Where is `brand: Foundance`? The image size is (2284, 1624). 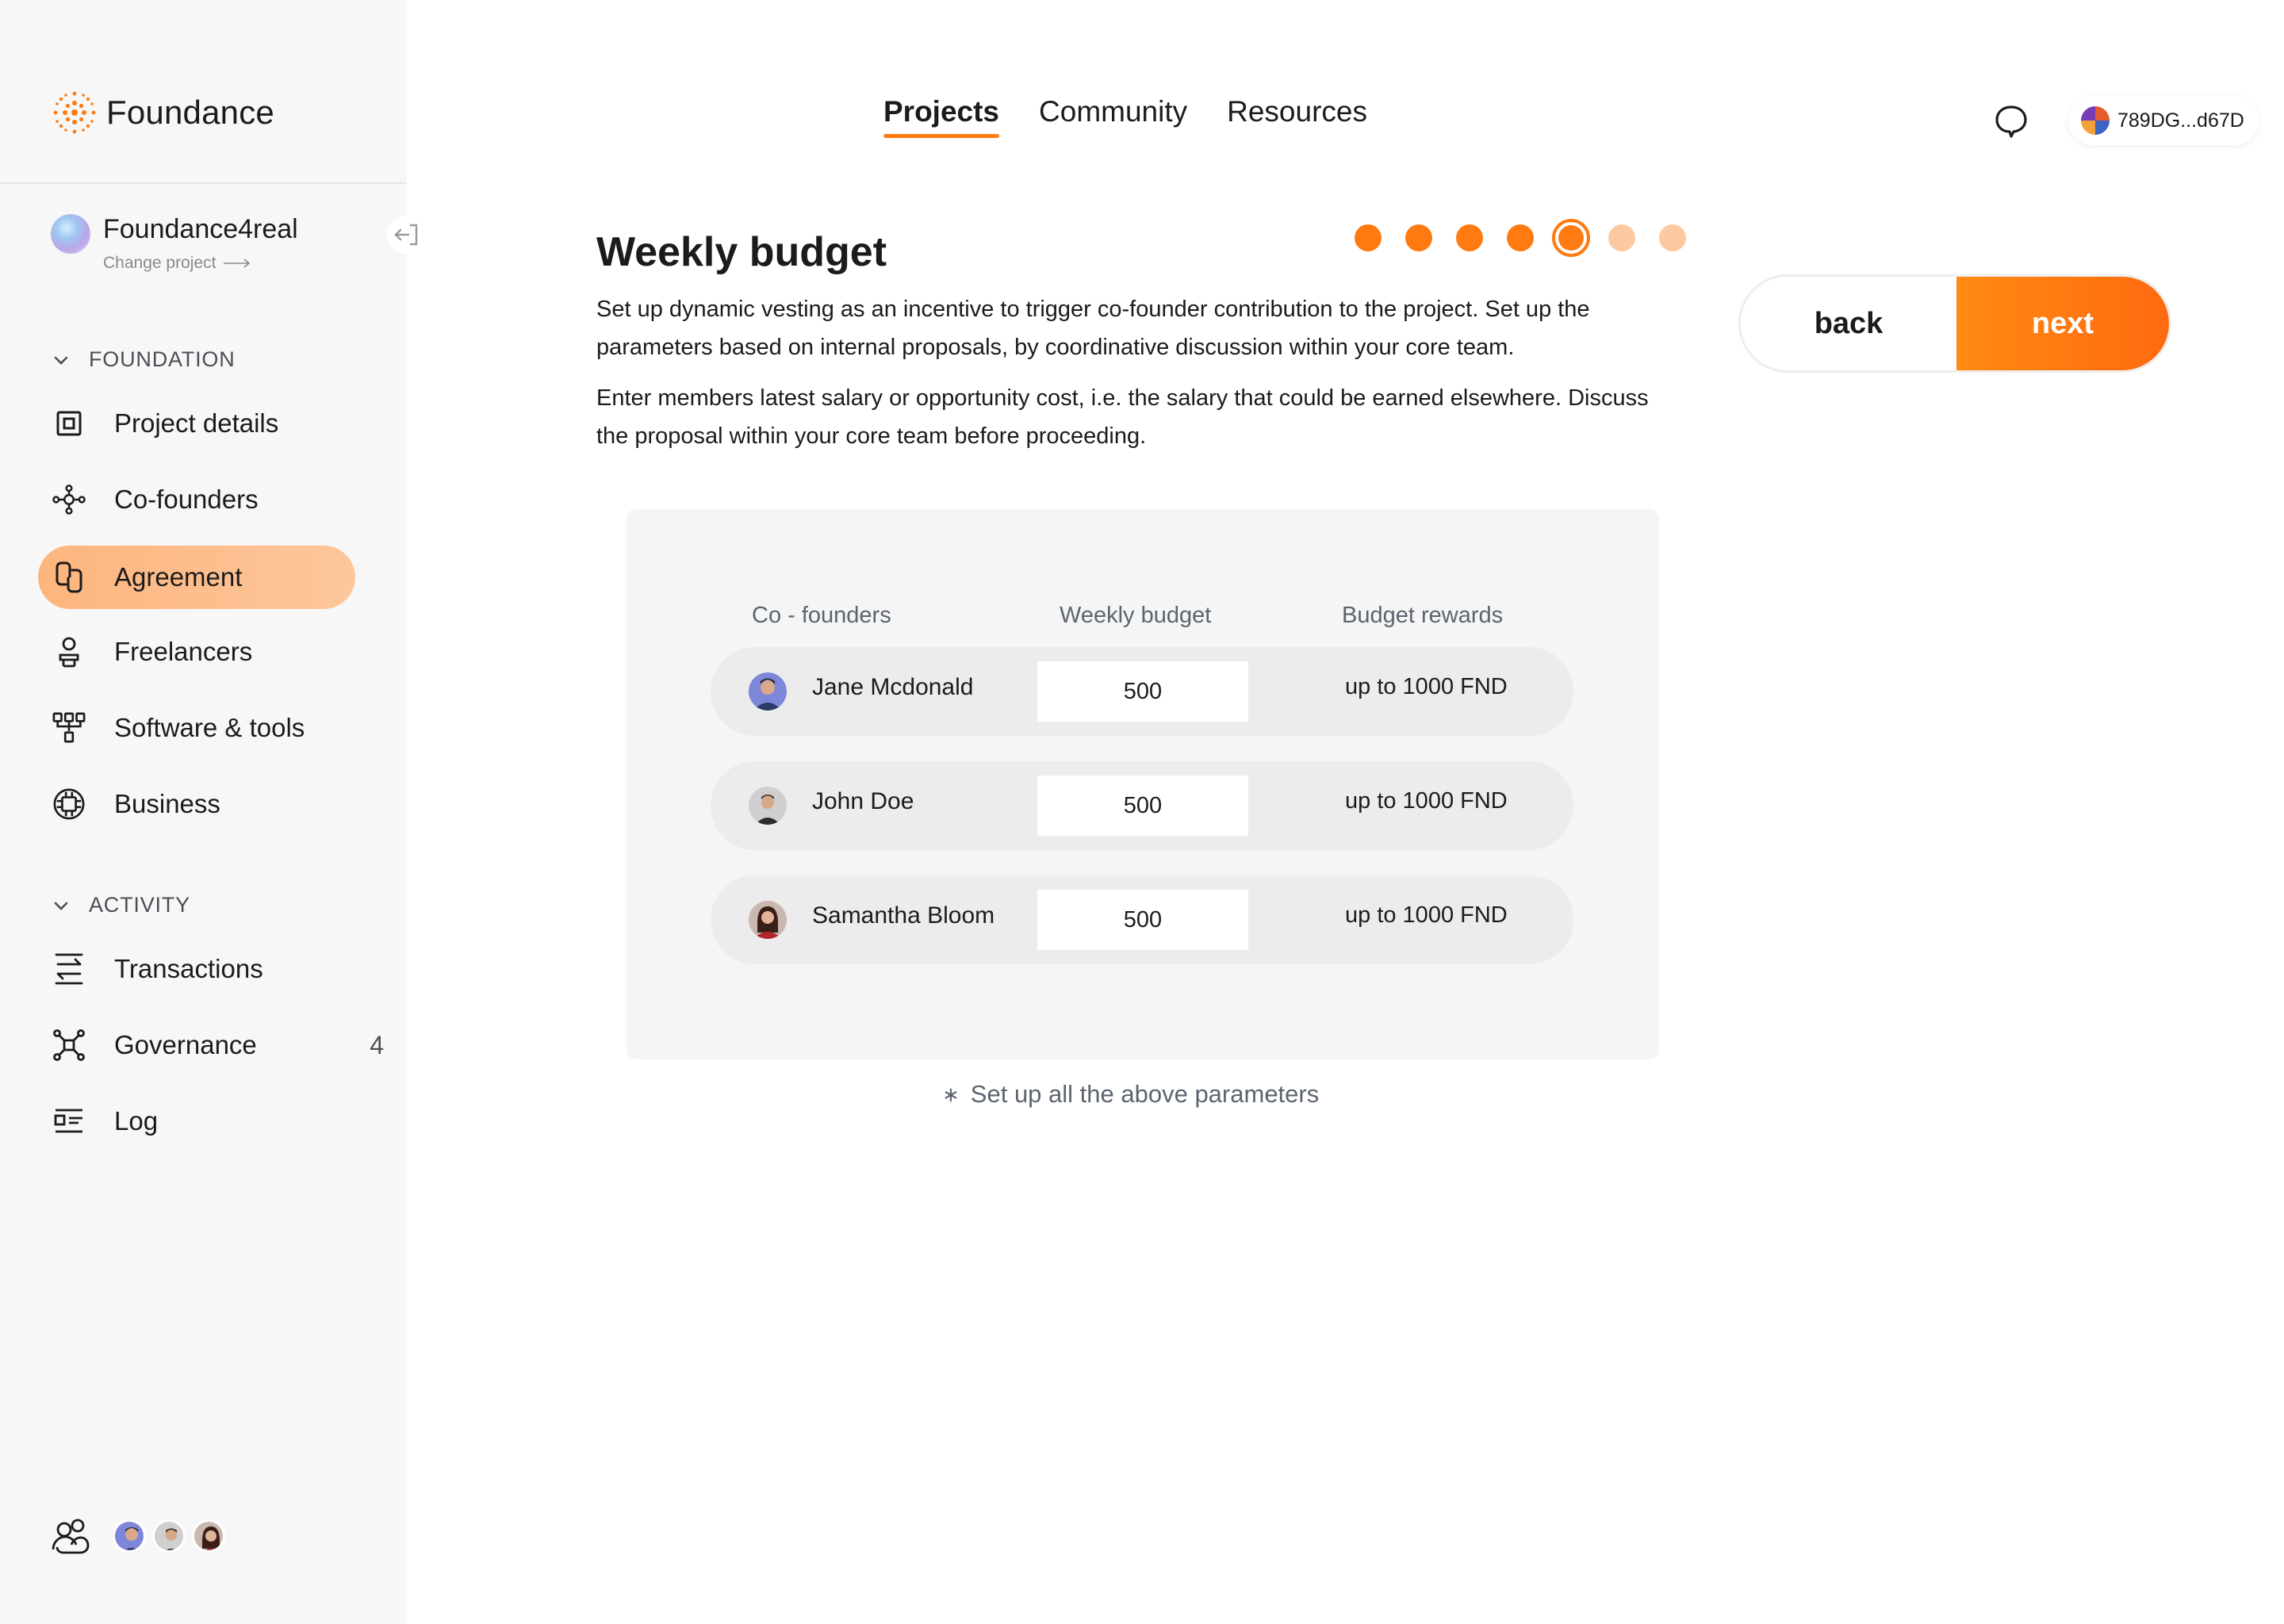
brand: Foundance is located at coordinates (162, 113).